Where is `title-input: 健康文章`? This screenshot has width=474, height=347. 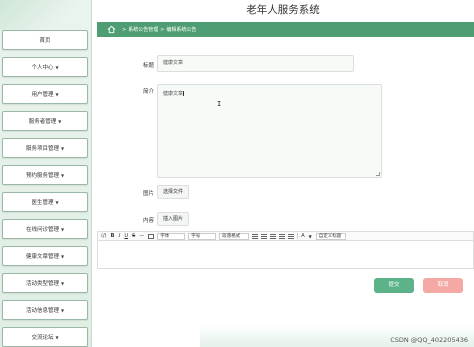
title-input: 健康文章 is located at coordinates (255, 63).